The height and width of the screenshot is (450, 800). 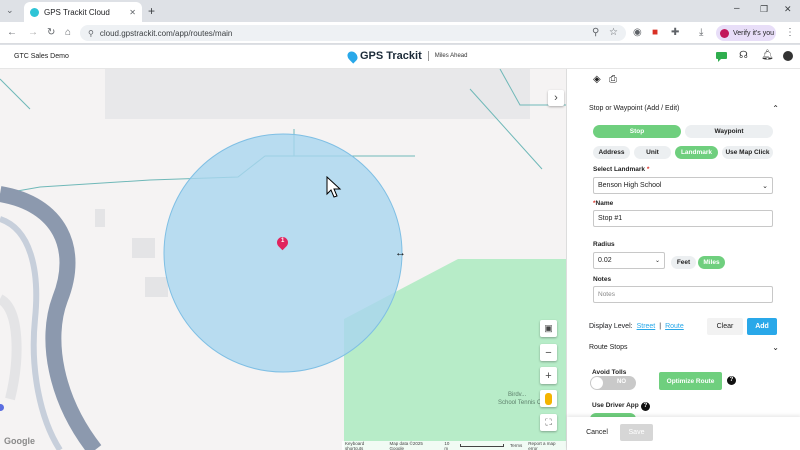 I want to click on directions-icon: ◈, so click(x=597, y=79).